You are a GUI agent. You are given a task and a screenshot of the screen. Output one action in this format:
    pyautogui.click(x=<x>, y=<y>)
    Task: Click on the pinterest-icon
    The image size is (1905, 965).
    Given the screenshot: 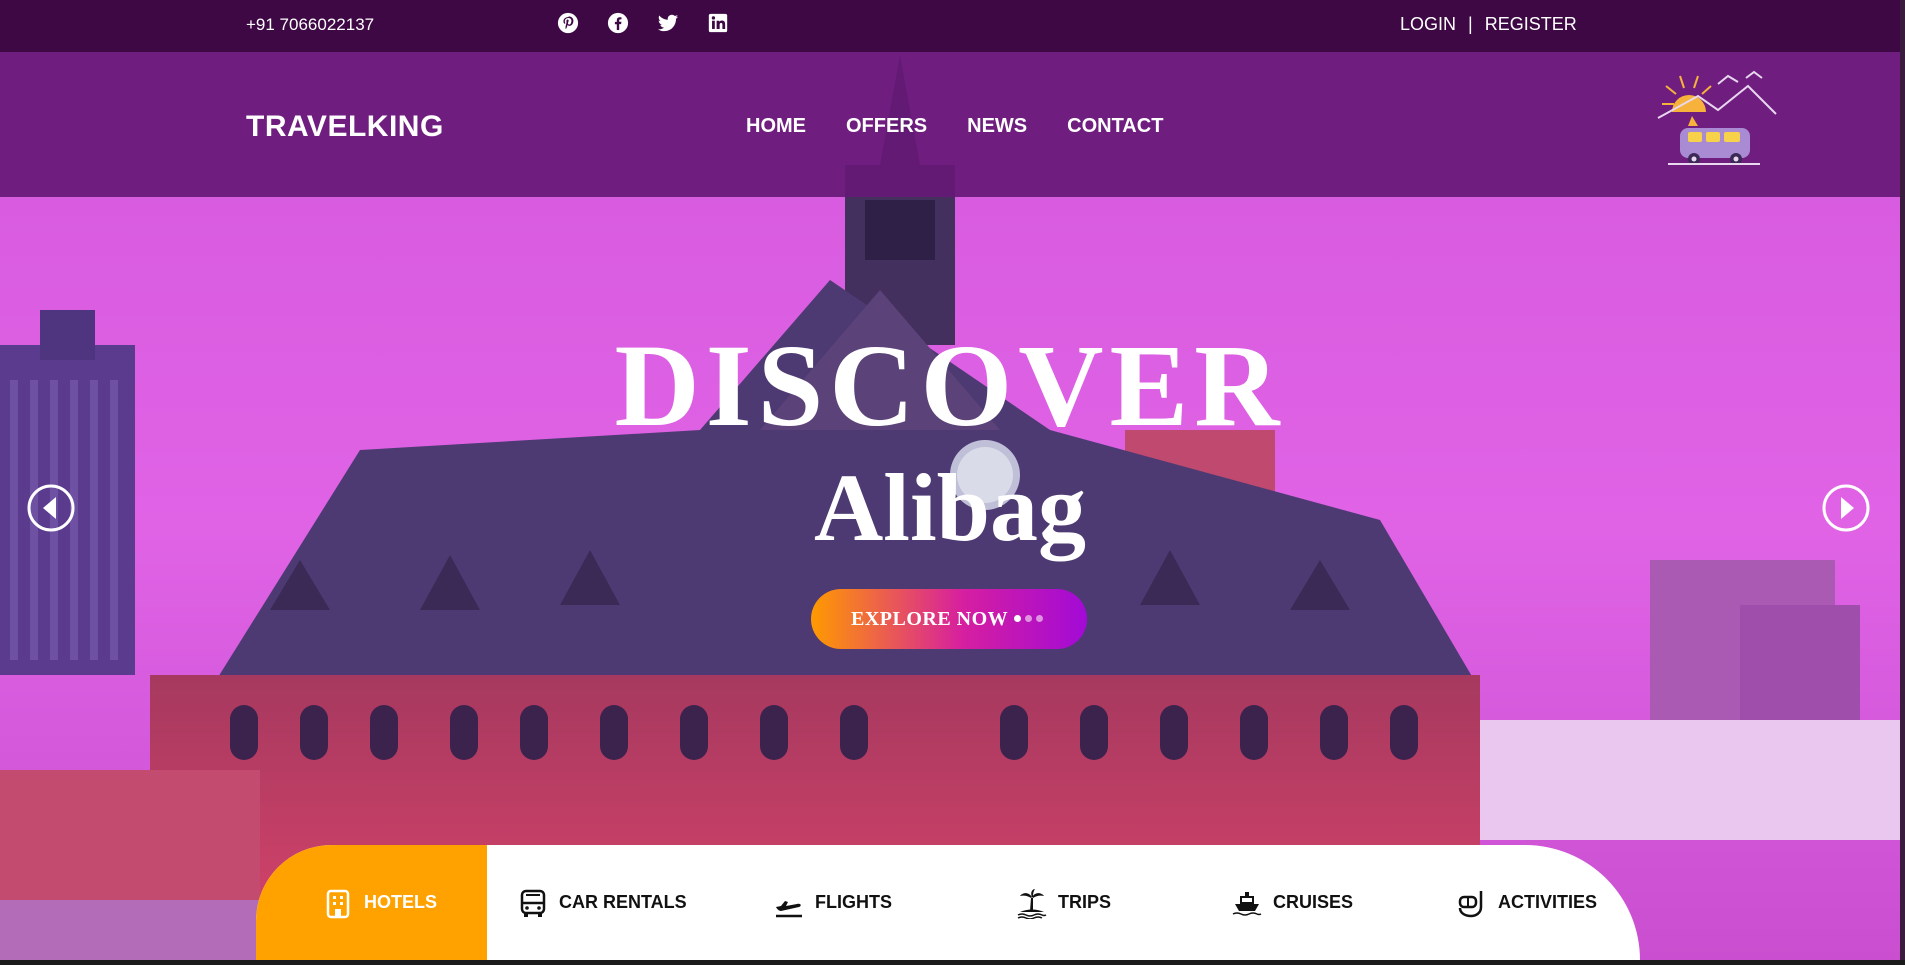 What is the action you would take?
    pyautogui.click(x=568, y=23)
    